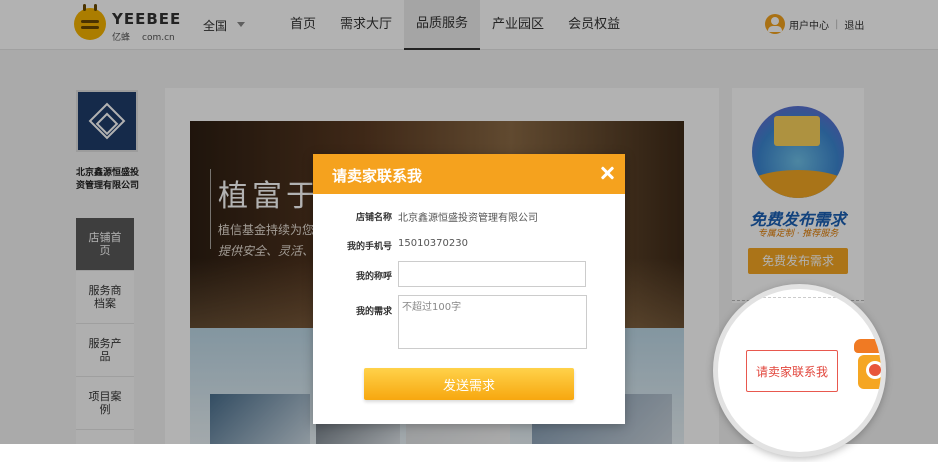  Describe the element at coordinates (369, 247) in the screenshot. I see `phone-label: 我的手机号` at that location.